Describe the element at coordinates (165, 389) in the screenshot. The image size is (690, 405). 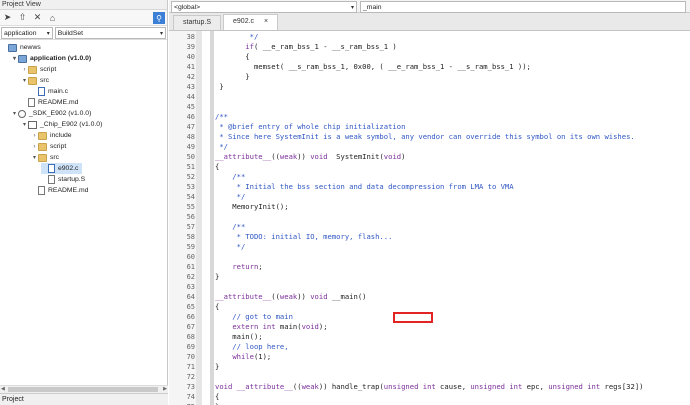
I see `scroll-right-icon: ▶` at that location.